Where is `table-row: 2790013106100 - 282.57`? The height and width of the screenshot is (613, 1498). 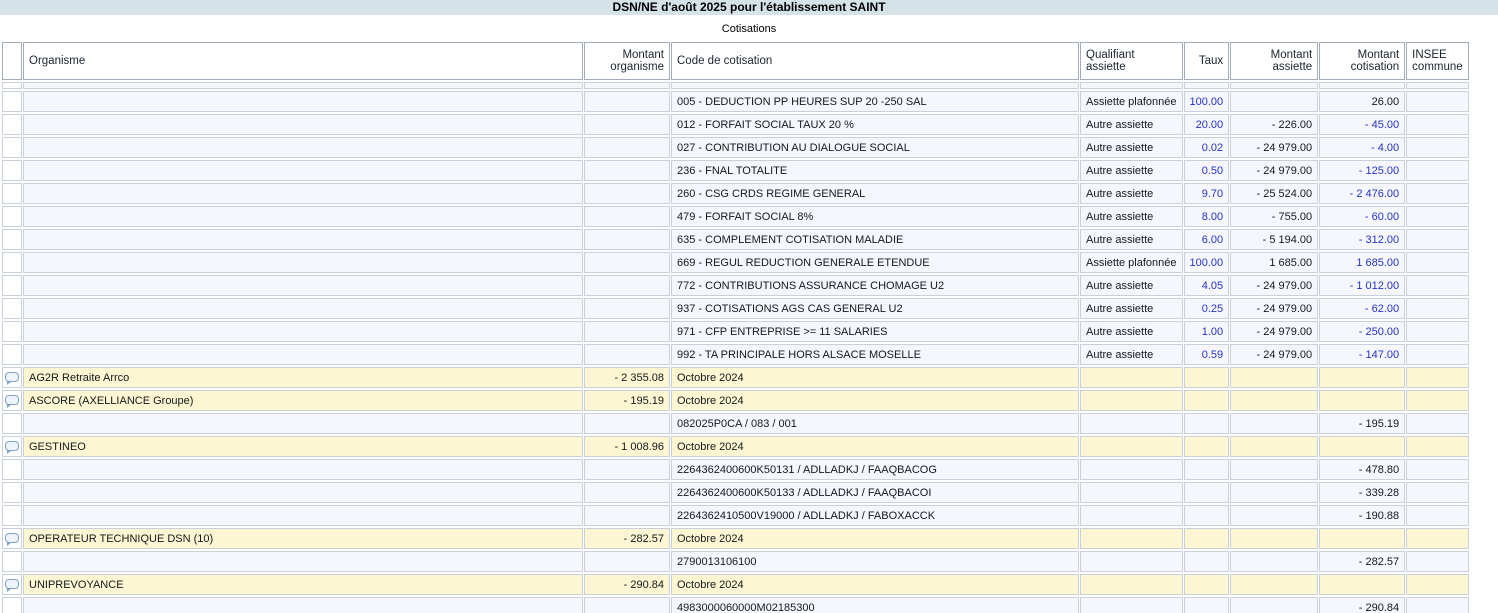
table-row: 2790013106100 - 282.57 is located at coordinates (735, 561).